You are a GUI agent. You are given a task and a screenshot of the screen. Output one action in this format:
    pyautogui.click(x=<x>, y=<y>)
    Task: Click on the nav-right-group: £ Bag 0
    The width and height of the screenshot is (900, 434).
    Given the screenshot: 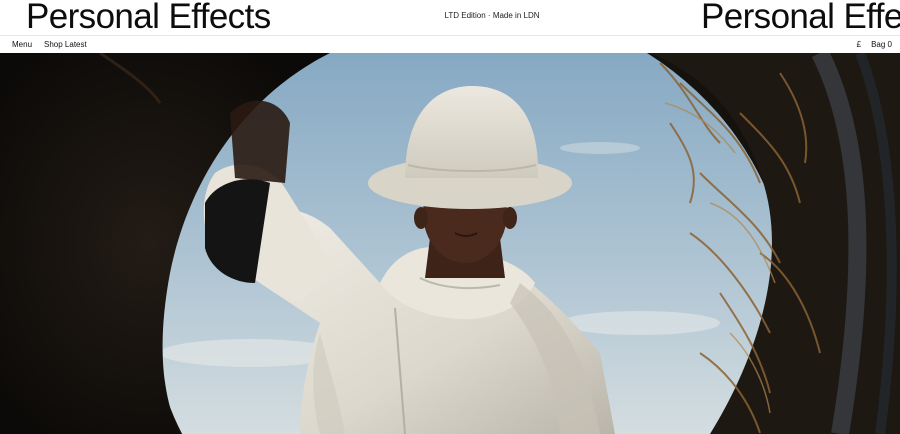 What is the action you would take?
    pyautogui.click(x=874, y=44)
    